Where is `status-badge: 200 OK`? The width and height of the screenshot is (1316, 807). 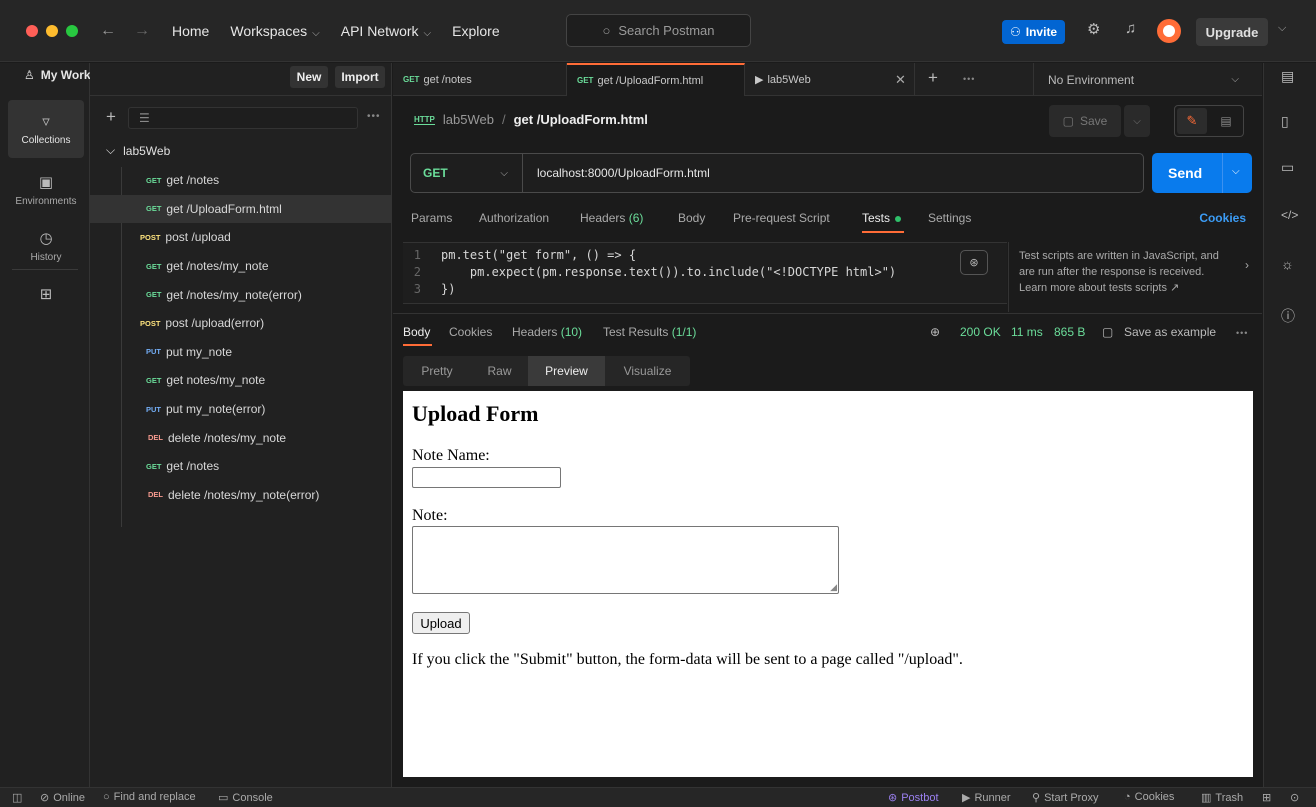
status-badge: 200 OK is located at coordinates (980, 332).